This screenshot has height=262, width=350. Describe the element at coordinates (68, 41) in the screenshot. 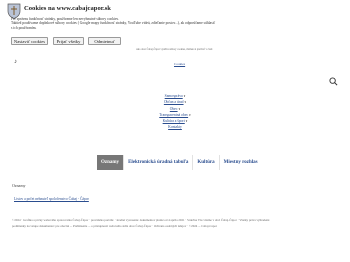

I see `cookie-accept-all-button: Prijať všetky` at that location.